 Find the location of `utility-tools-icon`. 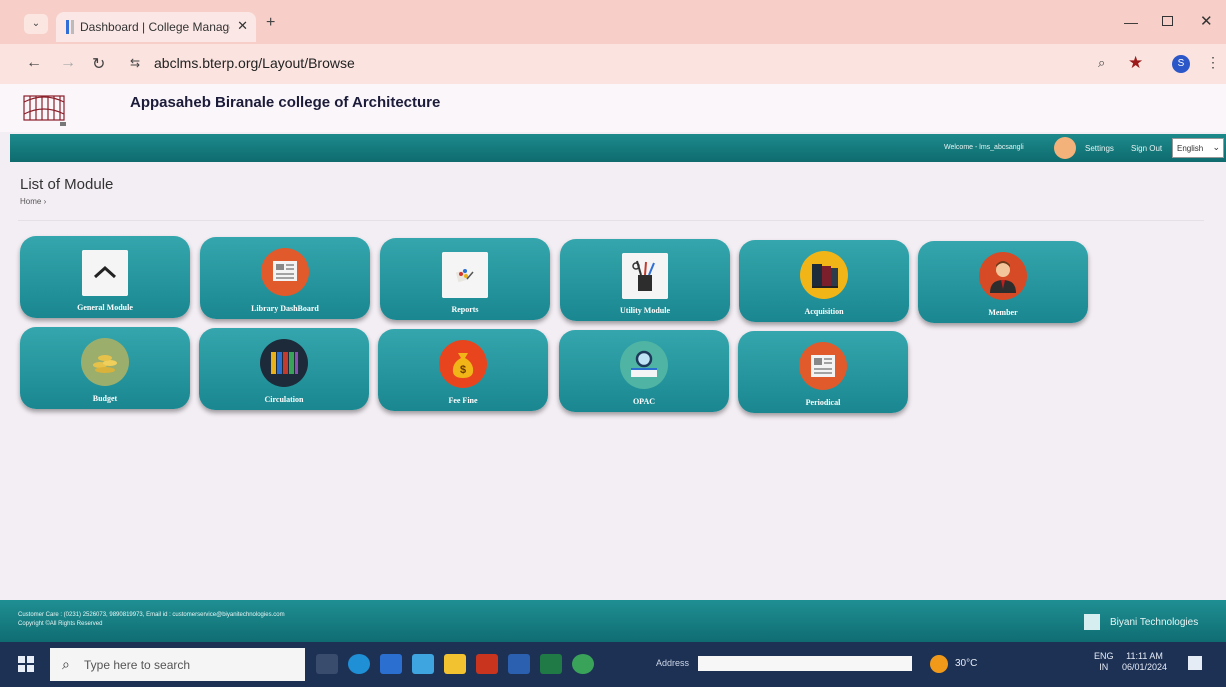

utility-tools-icon is located at coordinates (645, 276).